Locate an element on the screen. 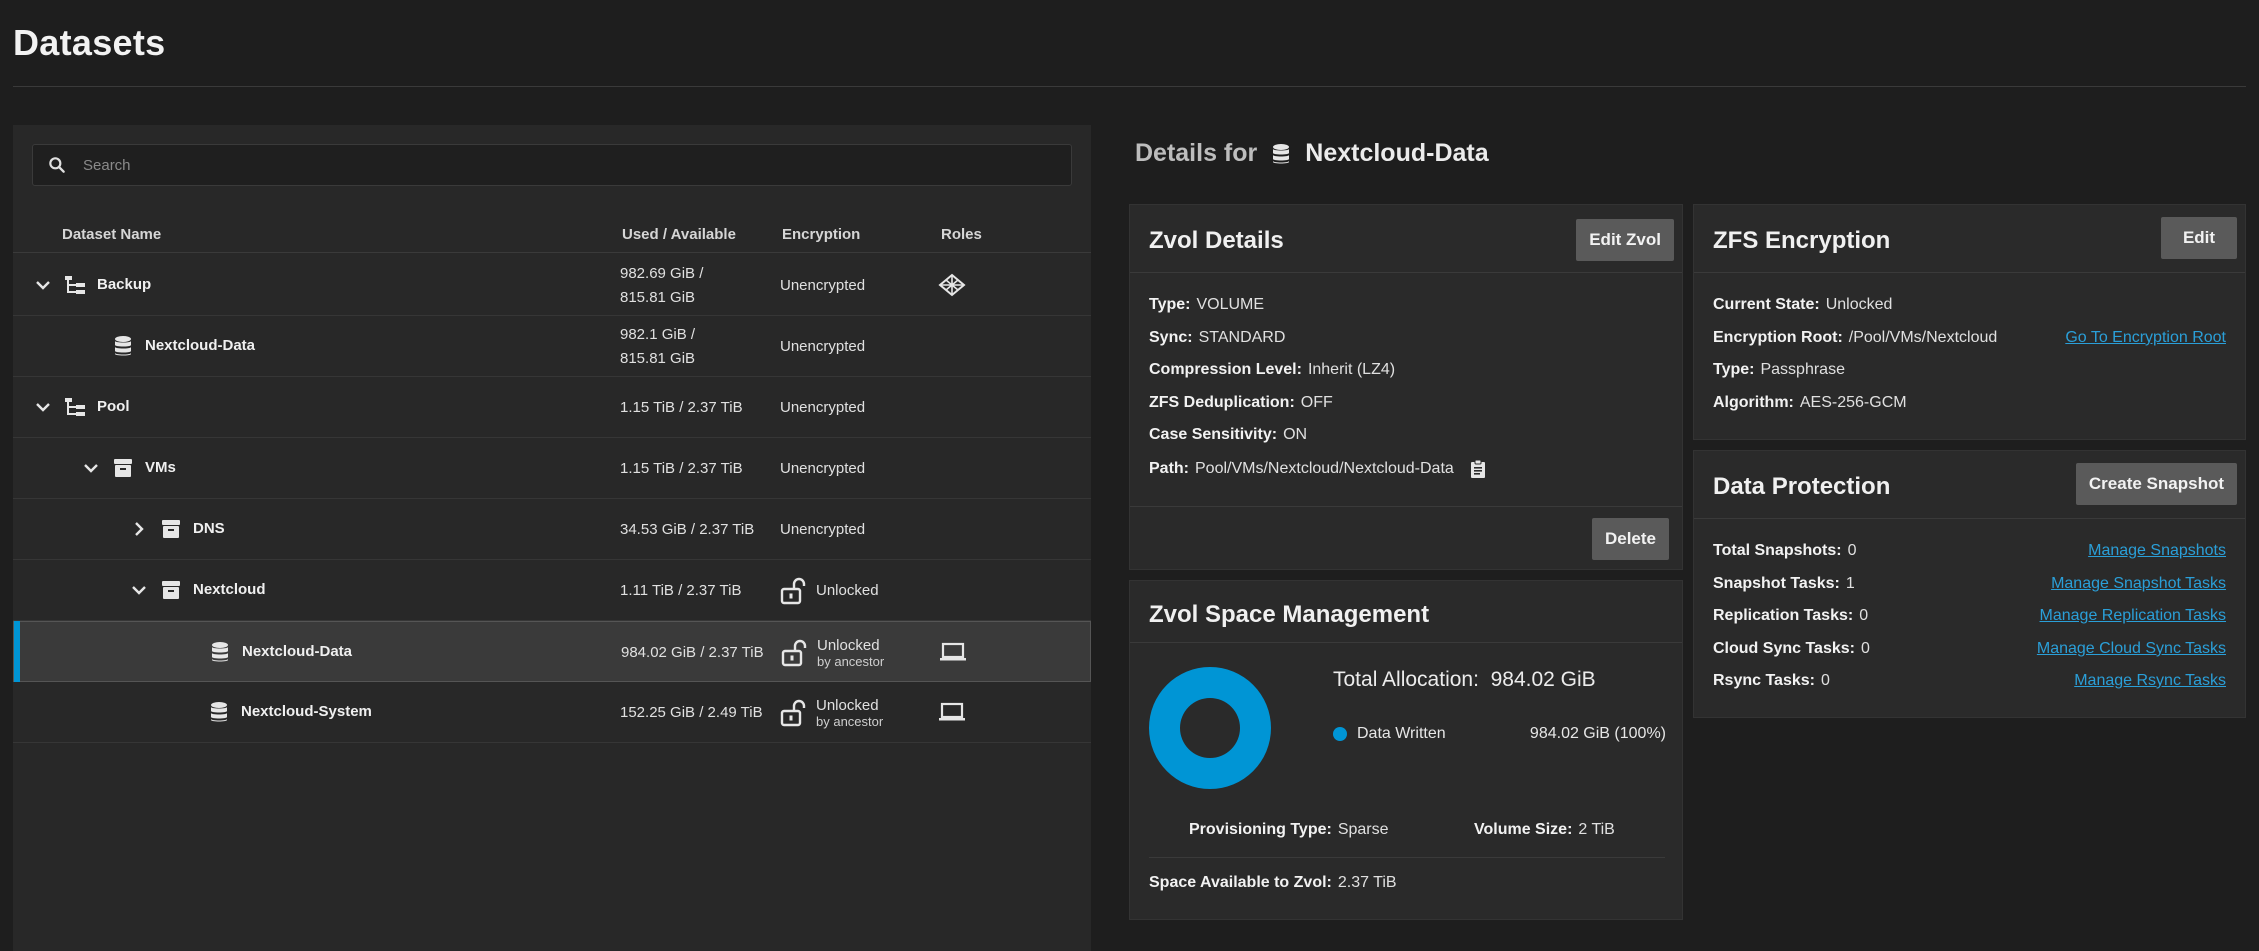  field-value: 0 is located at coordinates (1825, 680).